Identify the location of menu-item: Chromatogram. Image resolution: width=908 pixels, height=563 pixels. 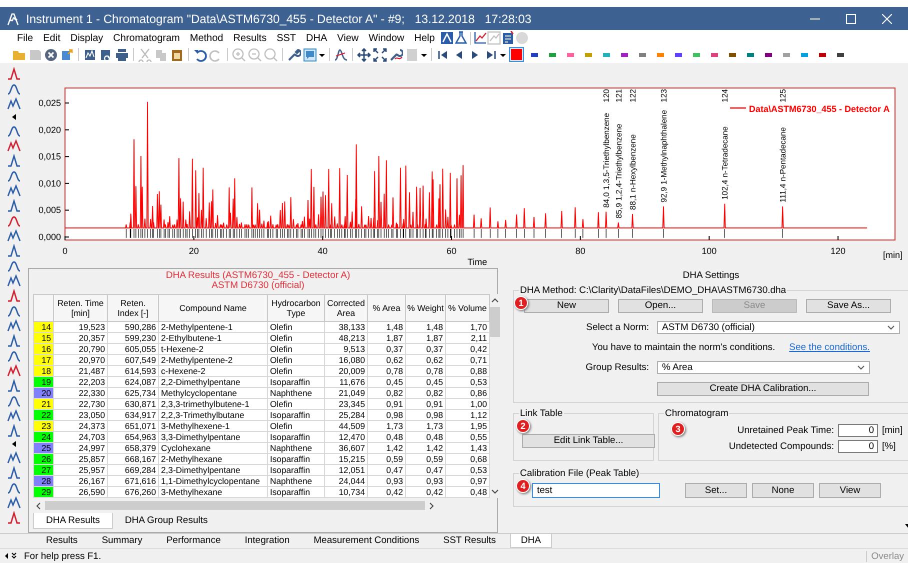
(146, 38).